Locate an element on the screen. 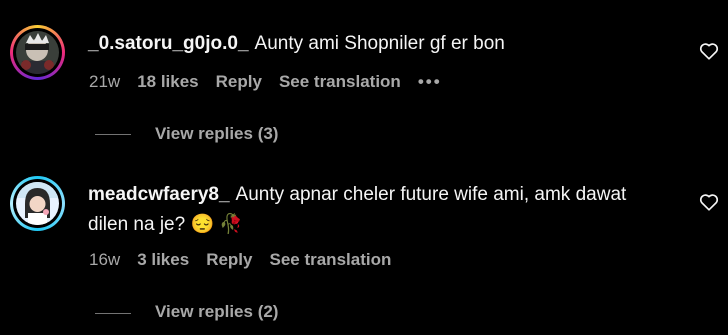 Image resolution: width=728 pixels, height=335 pixels. comment-text-continued: dilen na je? 😔 🥀 is located at coordinates (166, 224).